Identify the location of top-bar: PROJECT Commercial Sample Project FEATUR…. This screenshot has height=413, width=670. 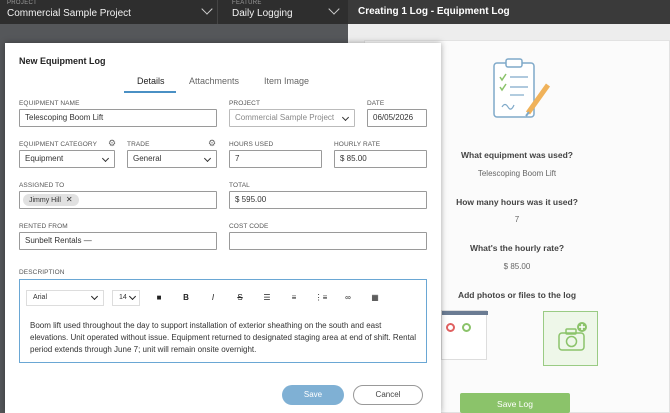
(335, 12).